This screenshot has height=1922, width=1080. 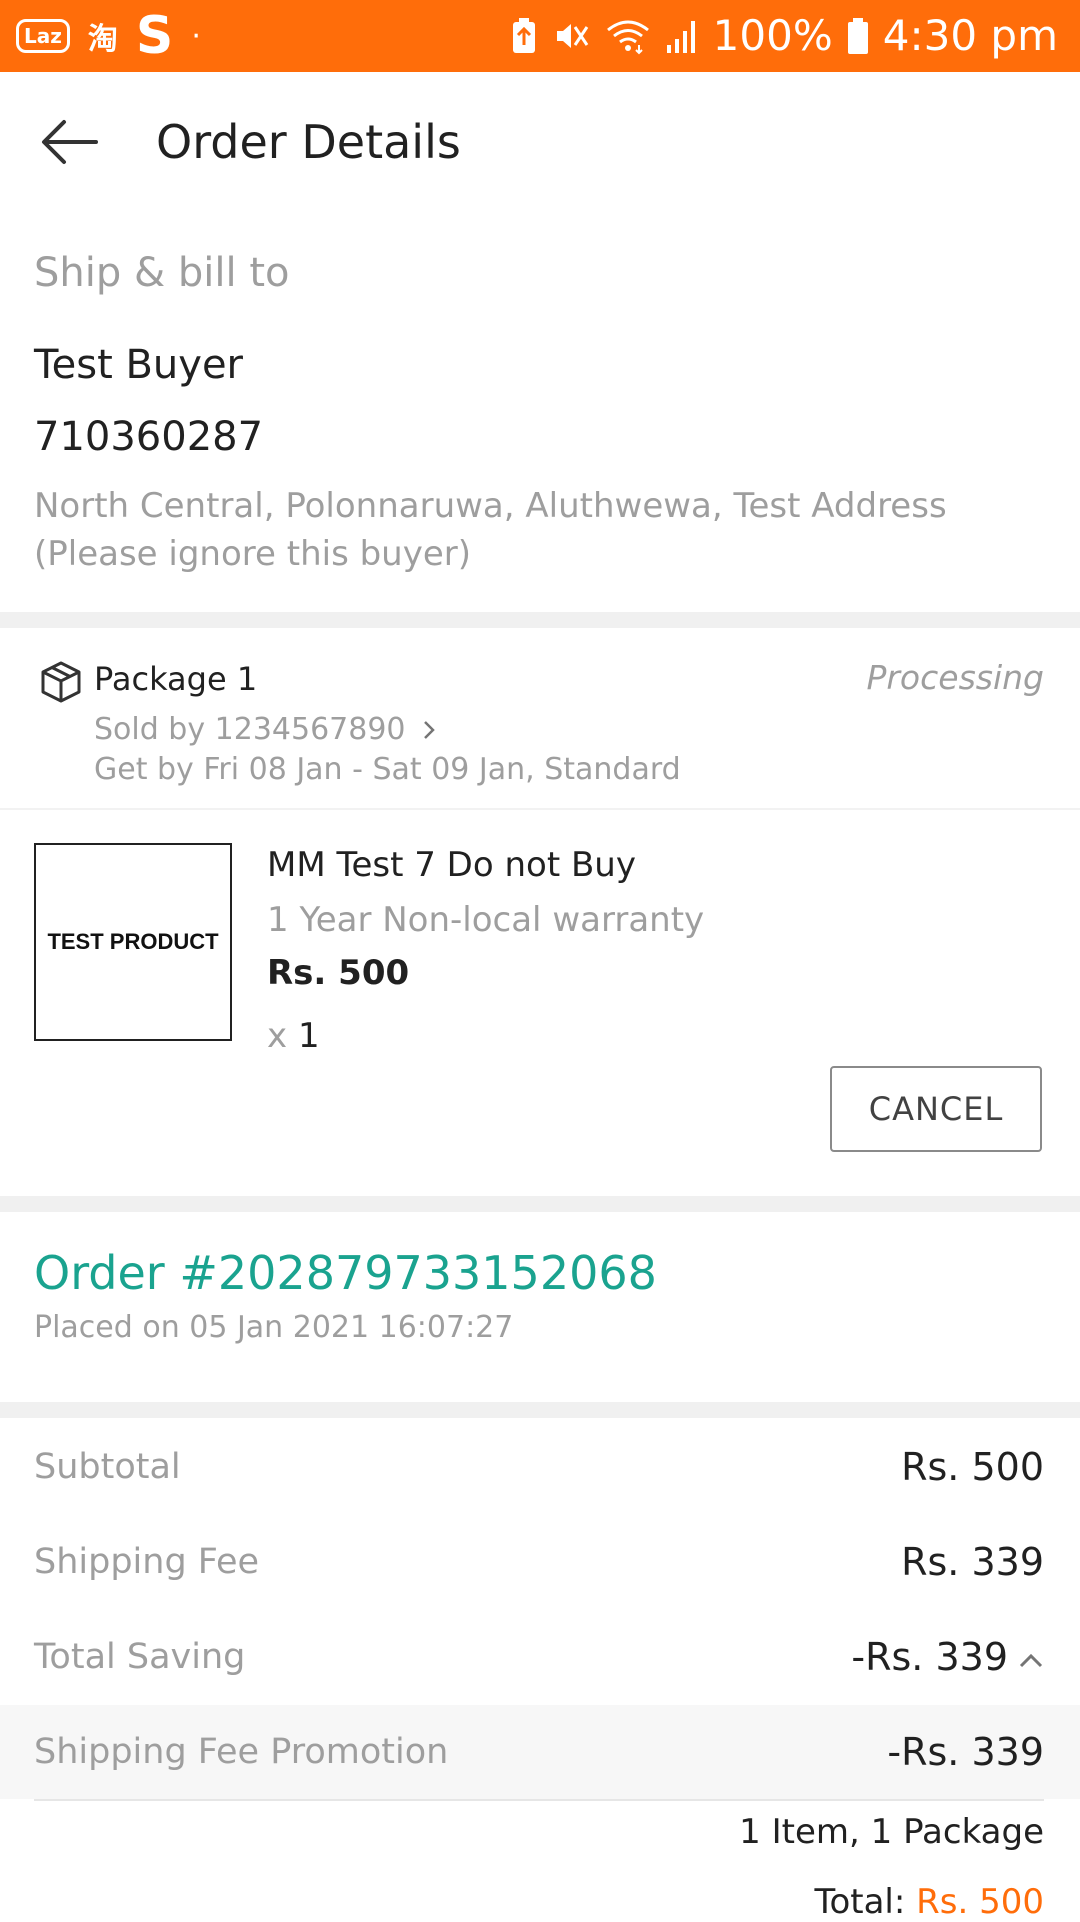 I want to click on total-saving-value-group: -Rs. 339, so click(x=947, y=1657).